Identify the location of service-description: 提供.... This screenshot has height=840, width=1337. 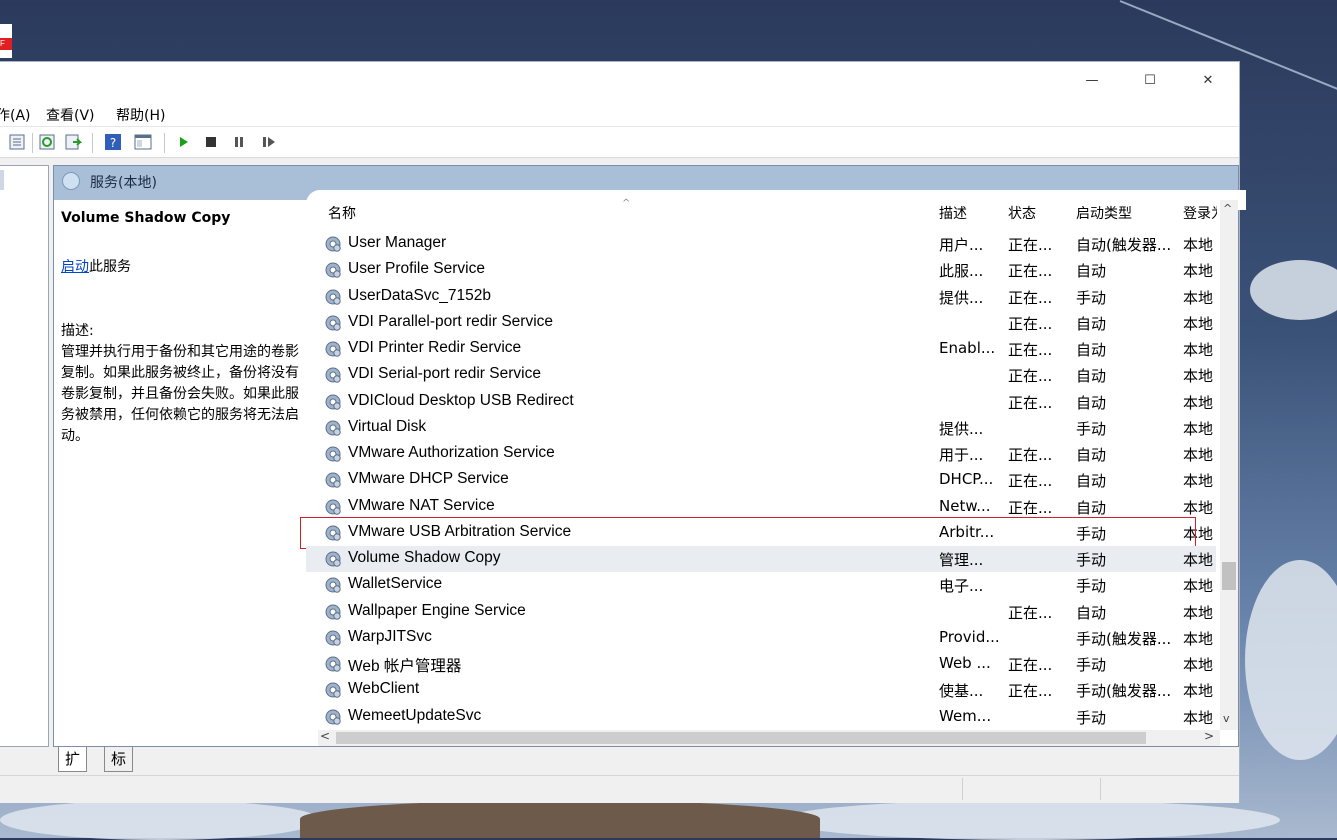
(961, 428).